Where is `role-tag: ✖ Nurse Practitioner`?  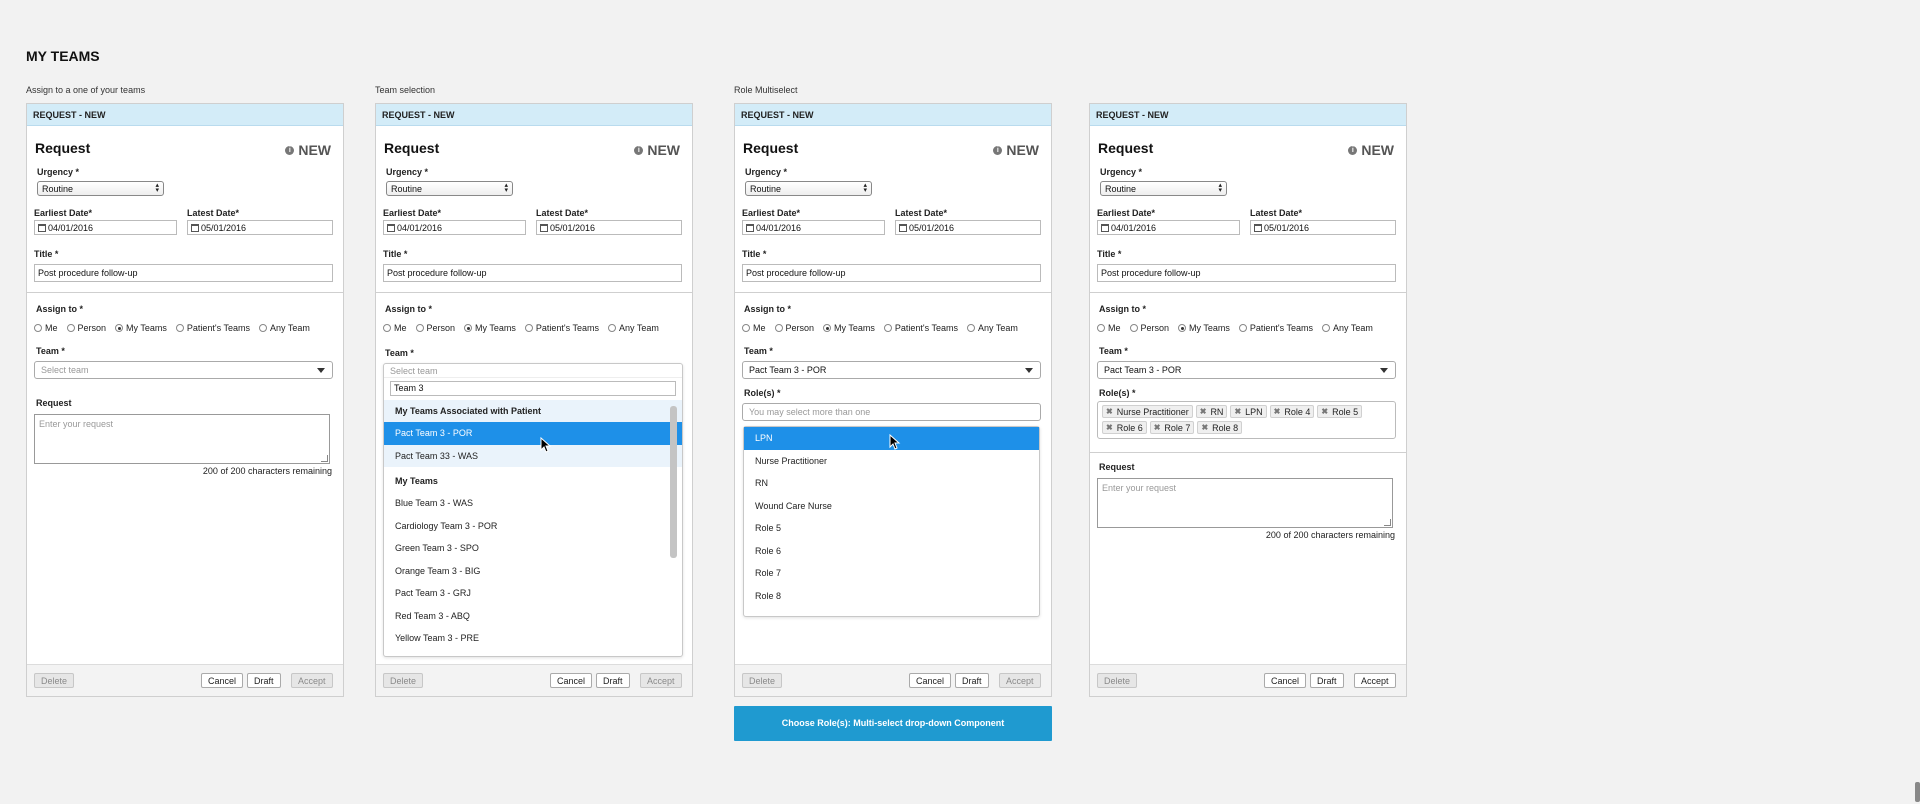 role-tag: ✖ Nurse Practitioner is located at coordinates (1147, 411).